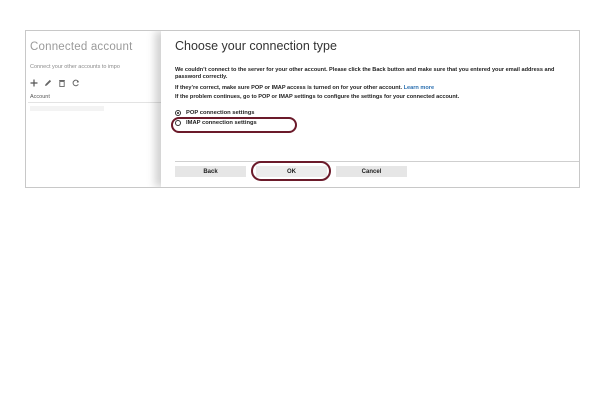  What do you see at coordinates (67, 108) in the screenshot?
I see `list-item` at bounding box center [67, 108].